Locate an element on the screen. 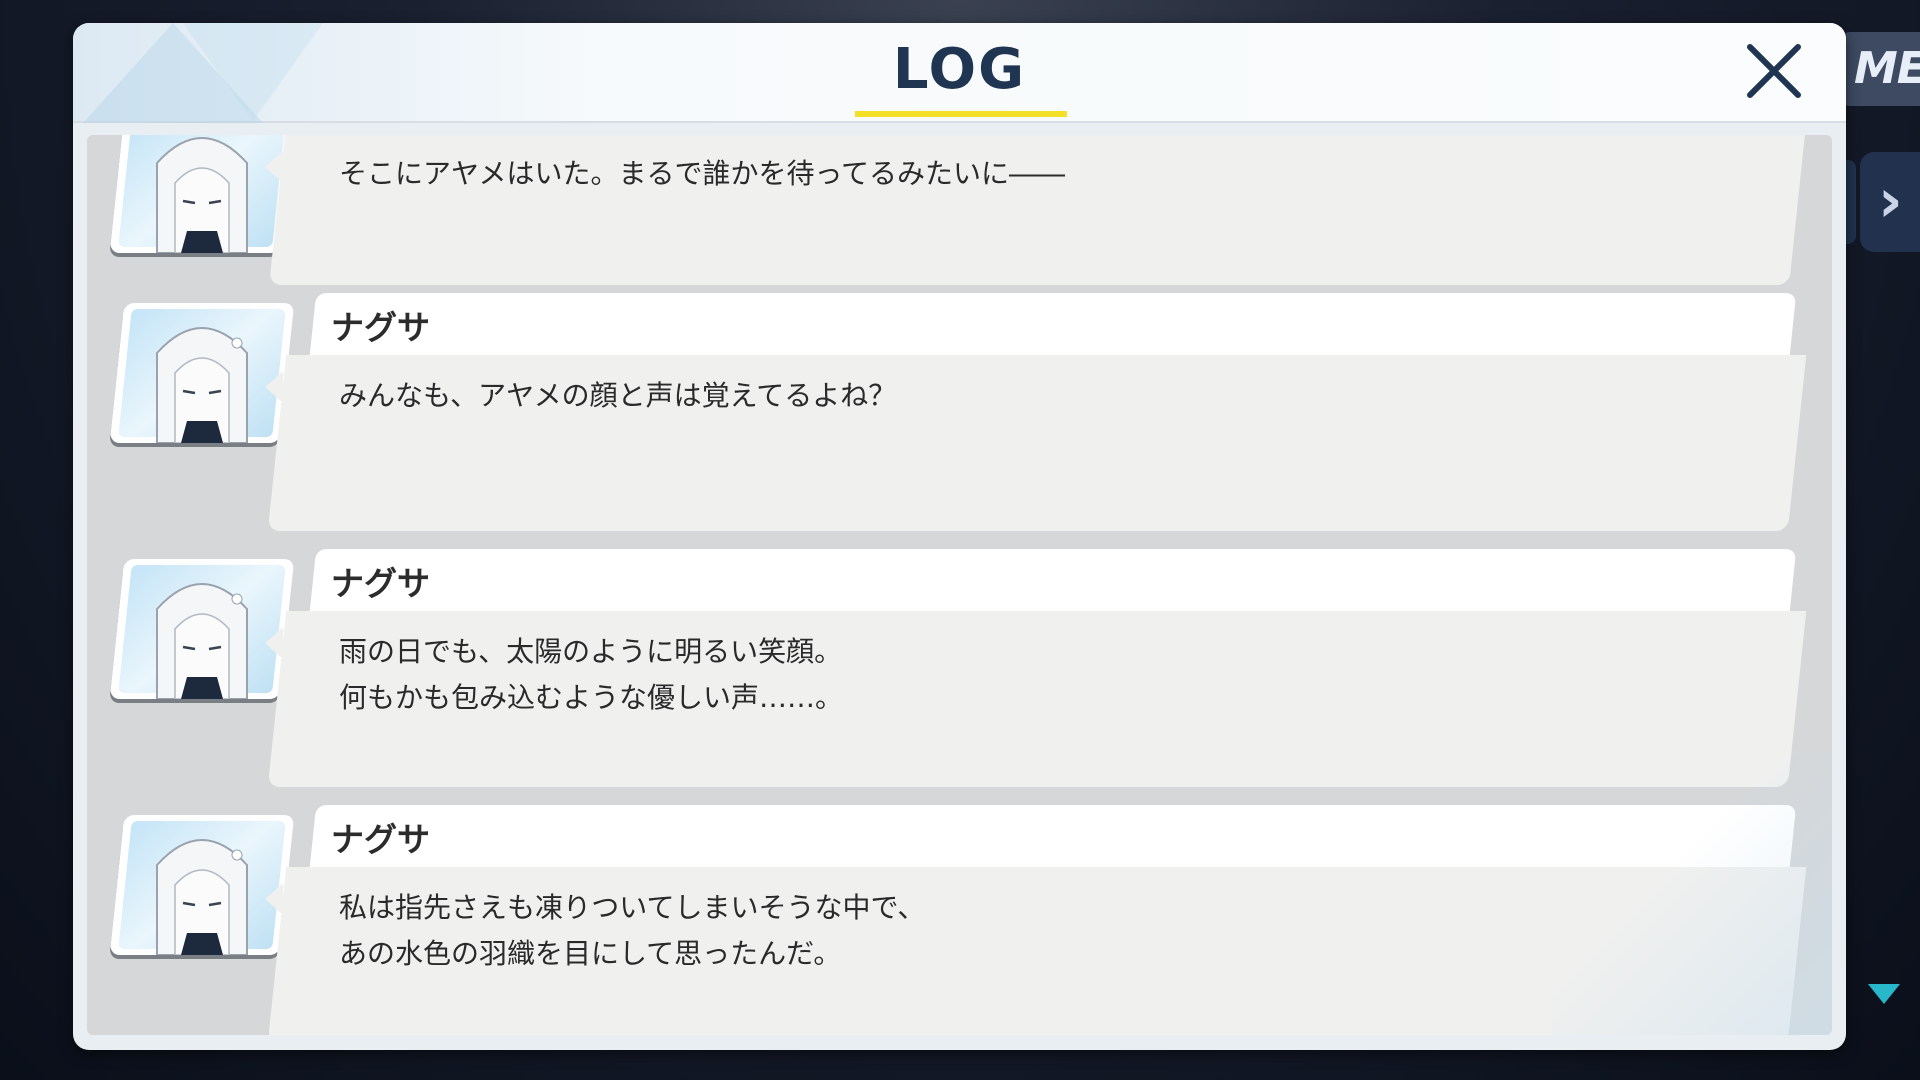 The height and width of the screenshot is (1080, 1920). menu-button: ME is located at coordinates (1880, 69).